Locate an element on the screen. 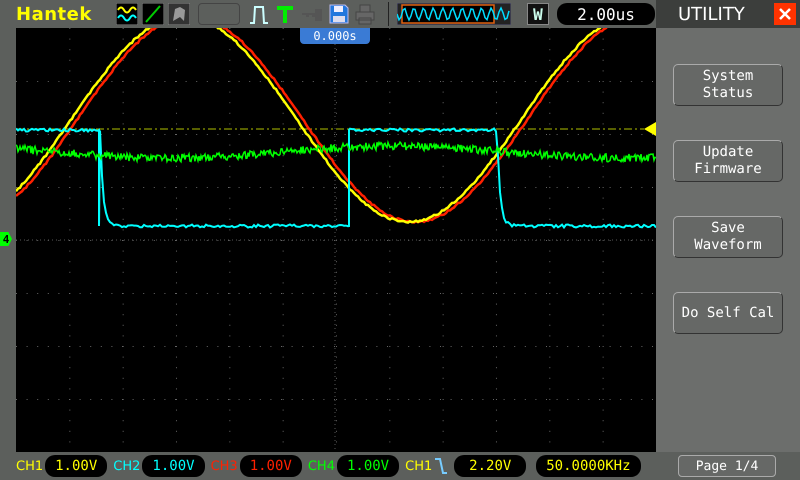 The height and width of the screenshot is (480, 800). mode-indicator: W is located at coordinates (538, 14).